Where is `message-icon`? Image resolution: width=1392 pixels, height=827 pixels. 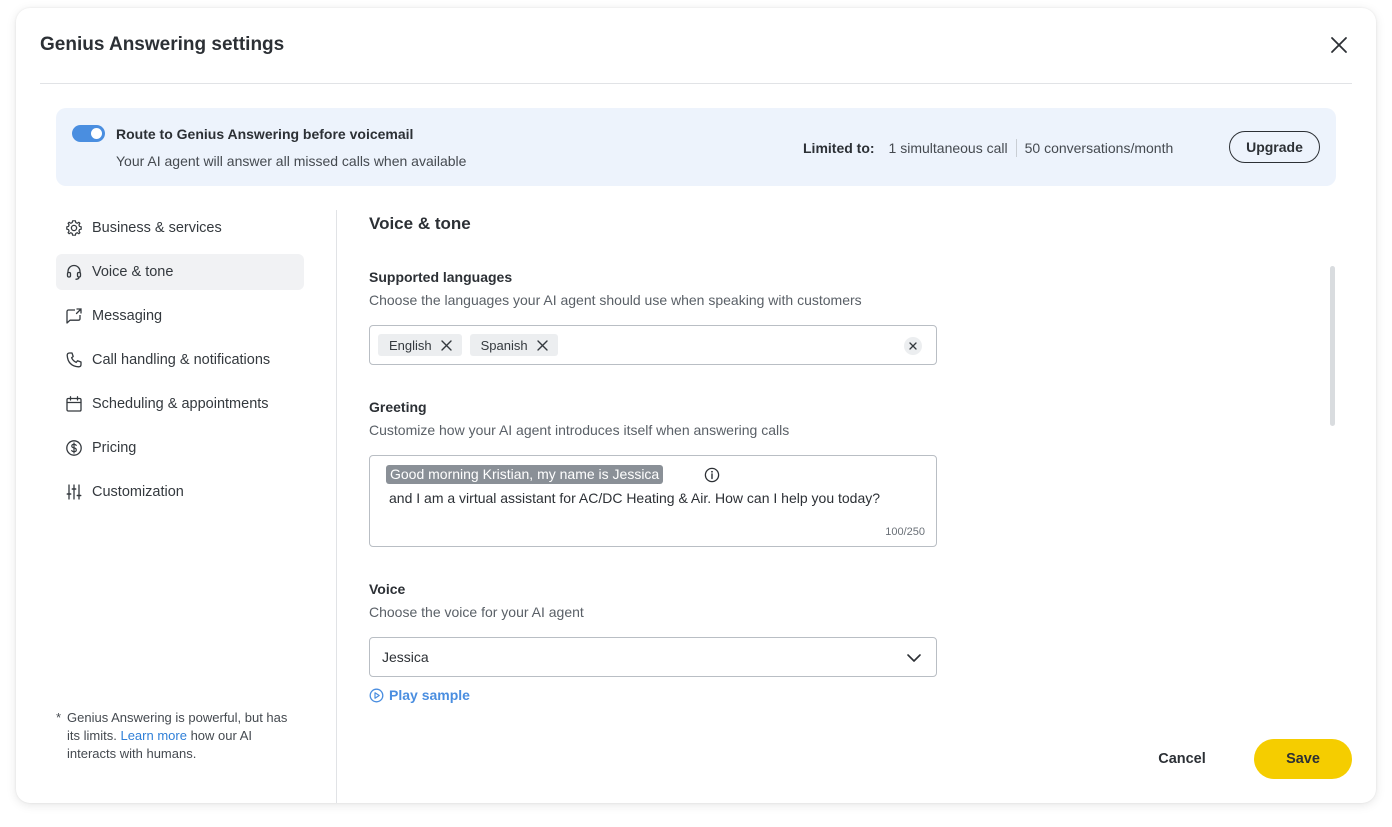
message-icon is located at coordinates (74, 316).